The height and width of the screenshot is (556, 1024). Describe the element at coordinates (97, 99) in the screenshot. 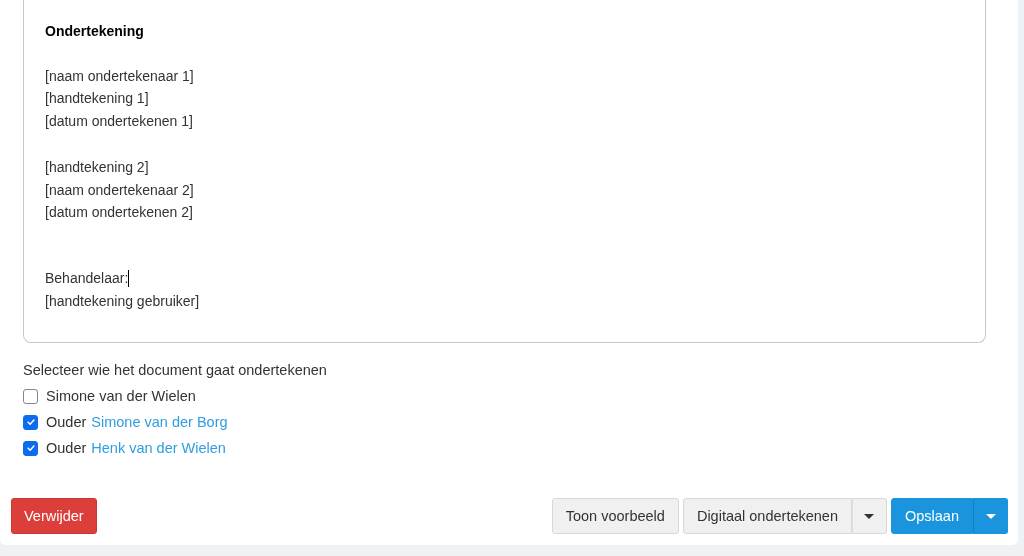

I see `placeholder-line: [handtekening 1]` at that location.